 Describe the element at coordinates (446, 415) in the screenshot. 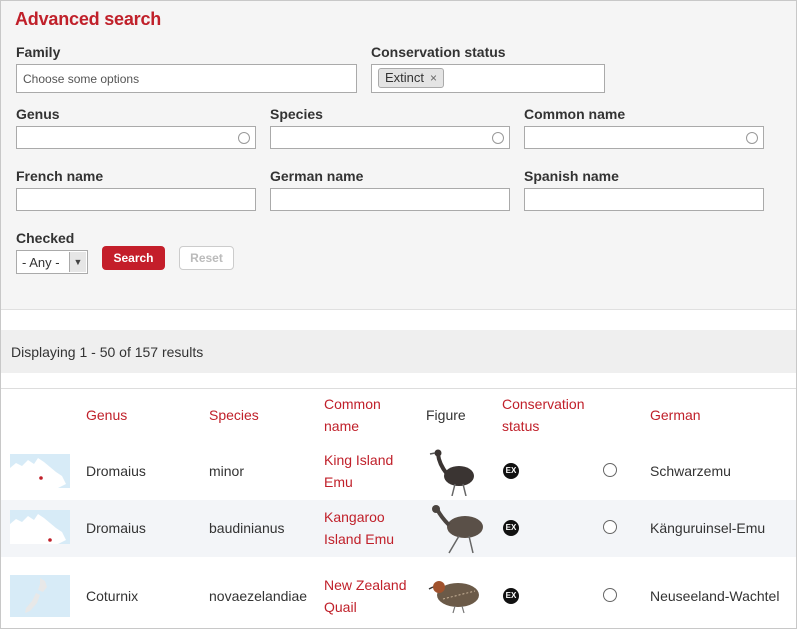

I see `column-header-figure: Figure` at that location.